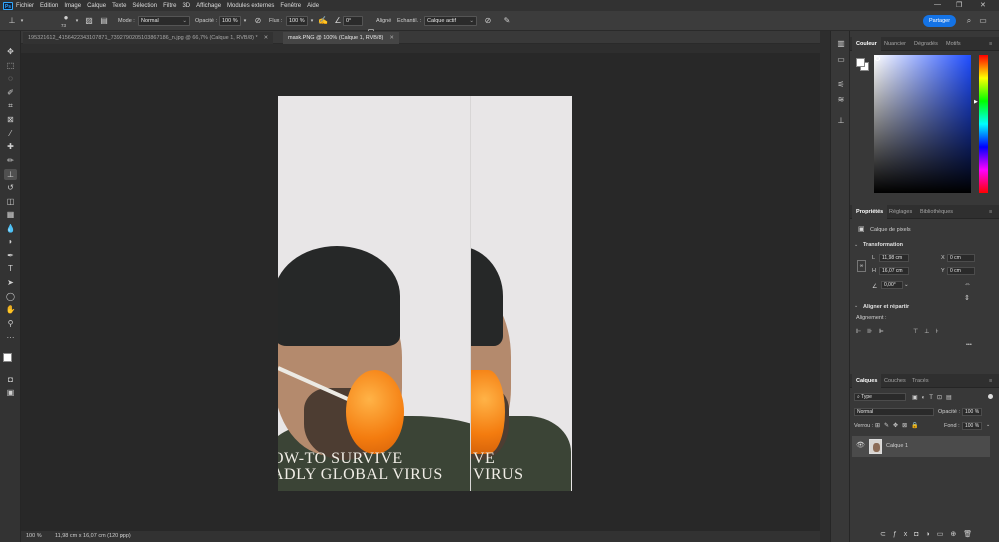  What do you see at coordinates (10, 133) in the screenshot?
I see `eyedropper-tool-icon: ⁄` at bounding box center [10, 133].